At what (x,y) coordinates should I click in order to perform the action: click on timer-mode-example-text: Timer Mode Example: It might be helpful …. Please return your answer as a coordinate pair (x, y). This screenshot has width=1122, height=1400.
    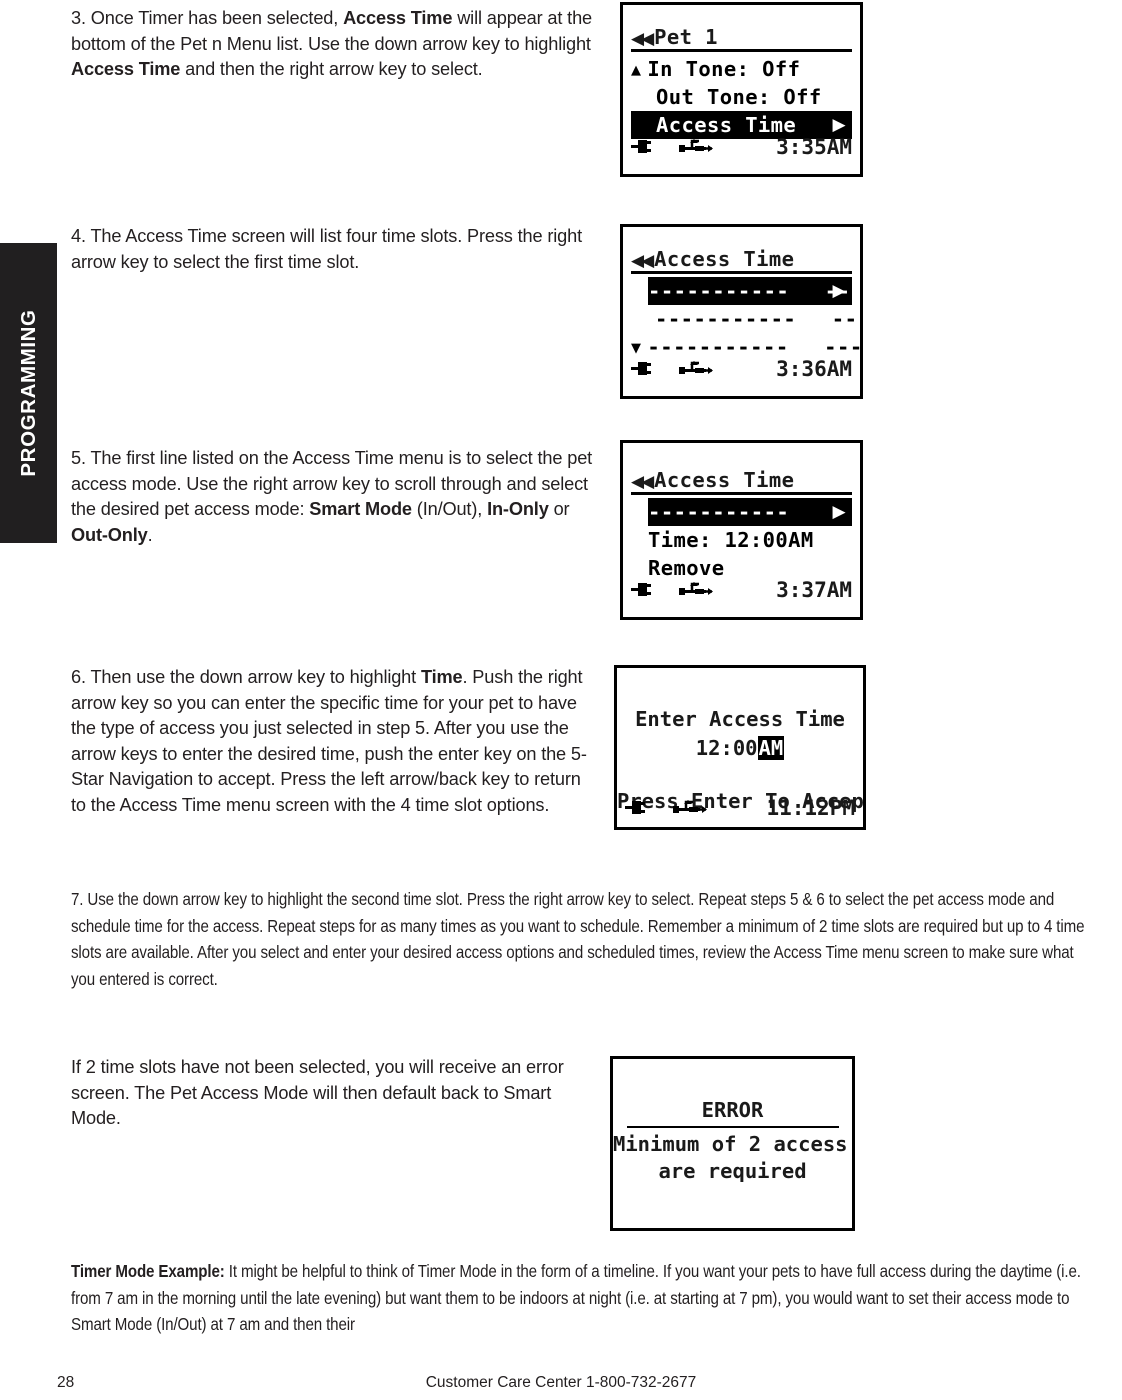
    Looking at the image, I should click on (576, 1297).